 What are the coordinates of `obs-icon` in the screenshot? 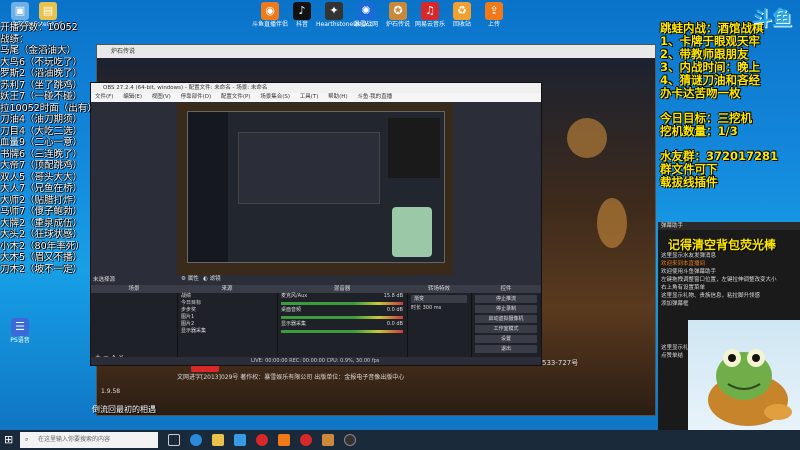 It's located at (350, 440).